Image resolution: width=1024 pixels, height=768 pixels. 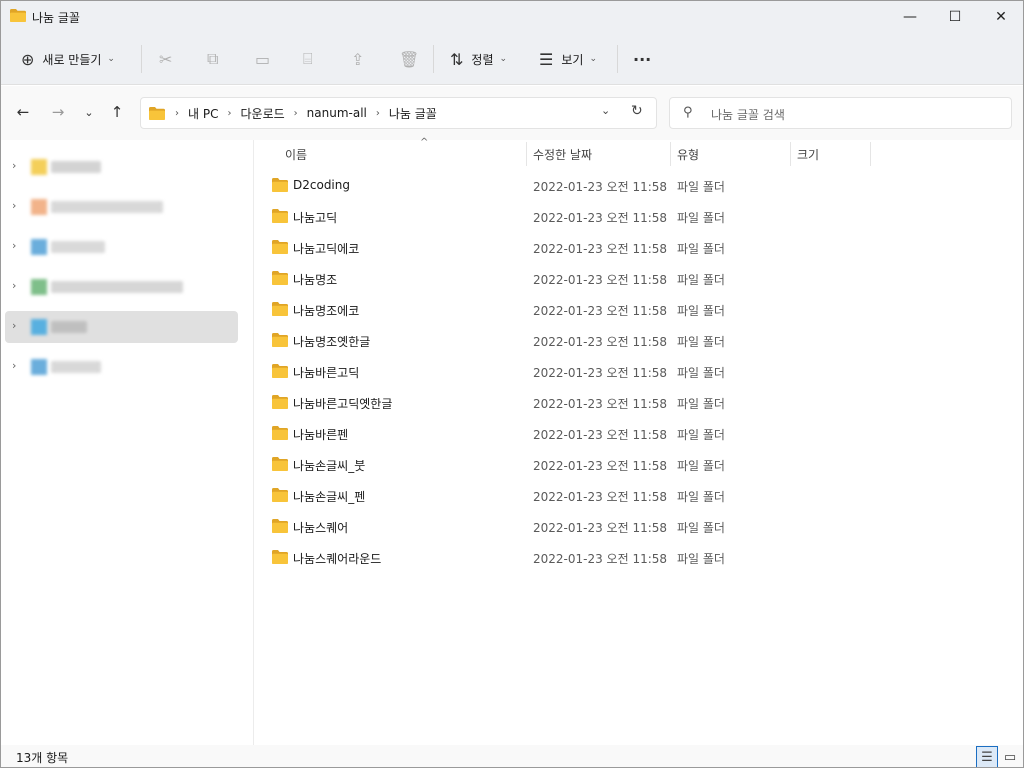 What do you see at coordinates (68, 59) in the screenshot?
I see `new-button: ⊕ 새로 만들기 ⌄` at bounding box center [68, 59].